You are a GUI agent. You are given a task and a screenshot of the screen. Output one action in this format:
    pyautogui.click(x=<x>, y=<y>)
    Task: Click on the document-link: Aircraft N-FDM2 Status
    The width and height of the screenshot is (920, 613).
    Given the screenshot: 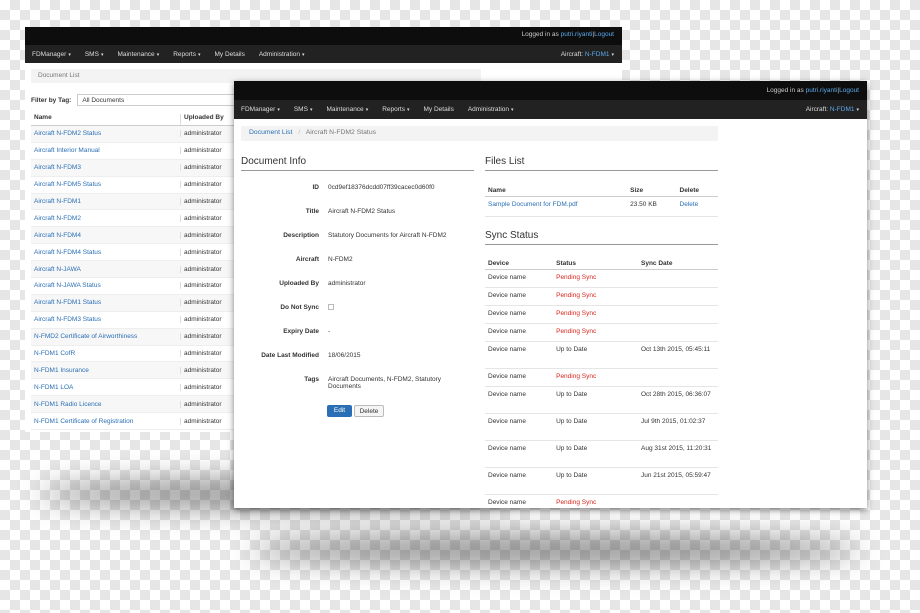 What is the action you would take?
    pyautogui.click(x=105, y=133)
    